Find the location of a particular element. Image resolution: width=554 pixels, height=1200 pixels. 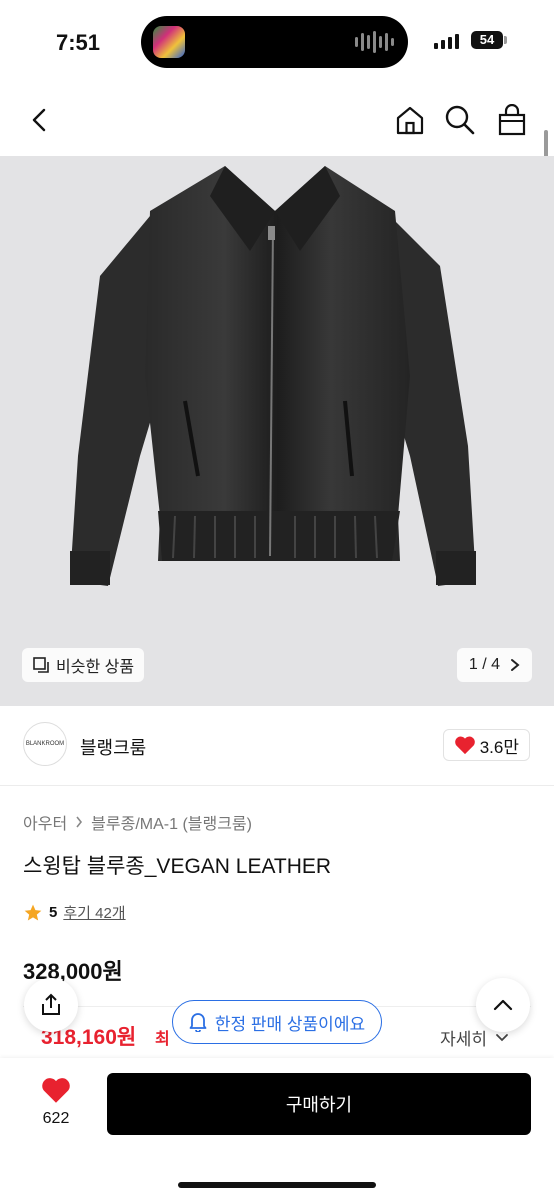

review-link: 후기 42개 is located at coordinates (94, 912).